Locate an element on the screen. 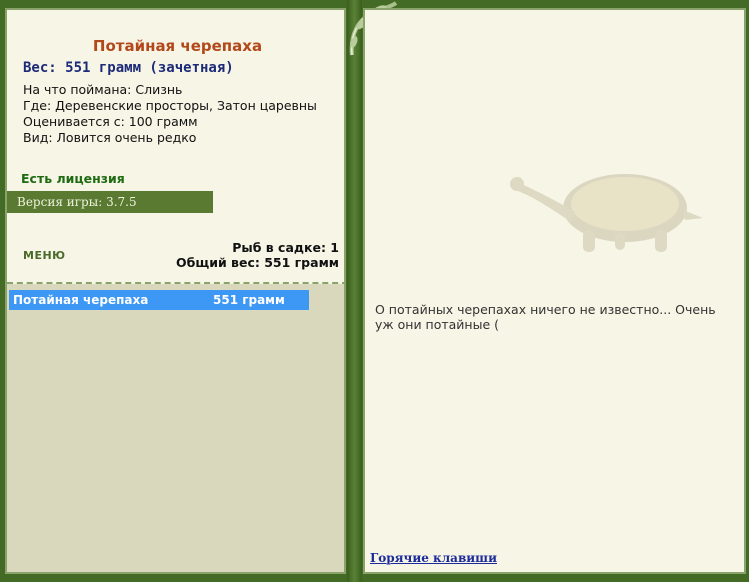  keepnet-stats: Рыб в садке: 1 Общий вес: 551 грамм is located at coordinates (257, 255).